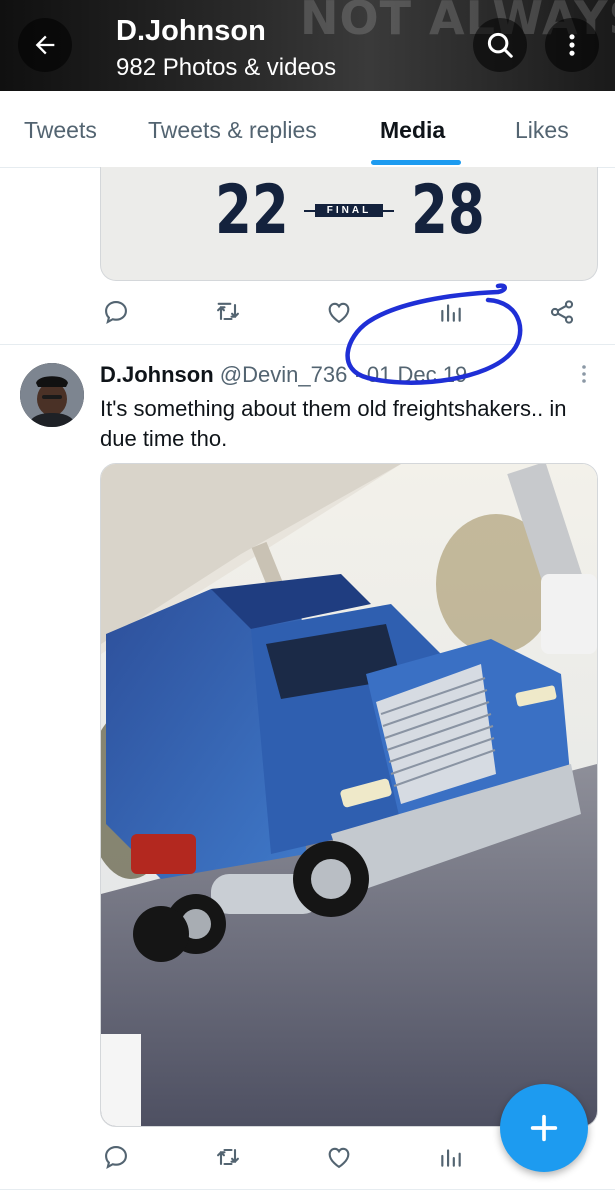 This screenshot has height=1200, width=615. Describe the element at coordinates (252, 210) in the screenshot. I see `left-score: 22` at that location.